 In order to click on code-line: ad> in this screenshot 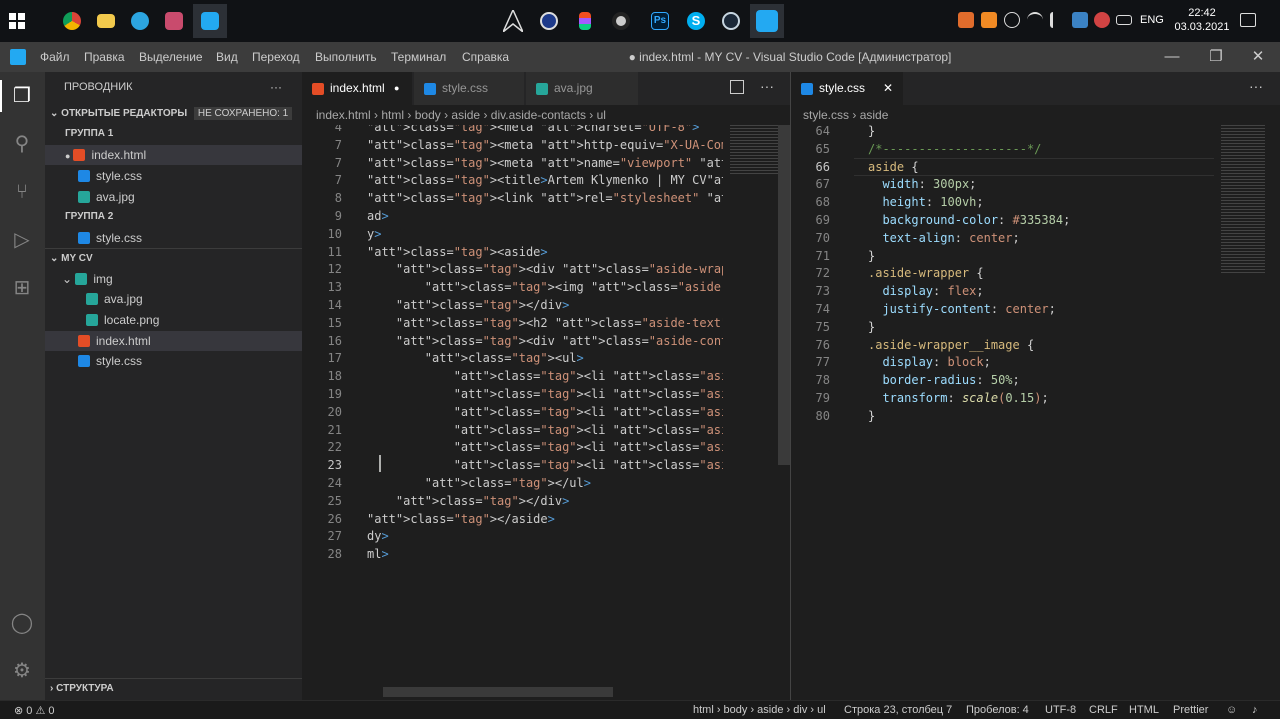, I will do `click(545, 217)`.